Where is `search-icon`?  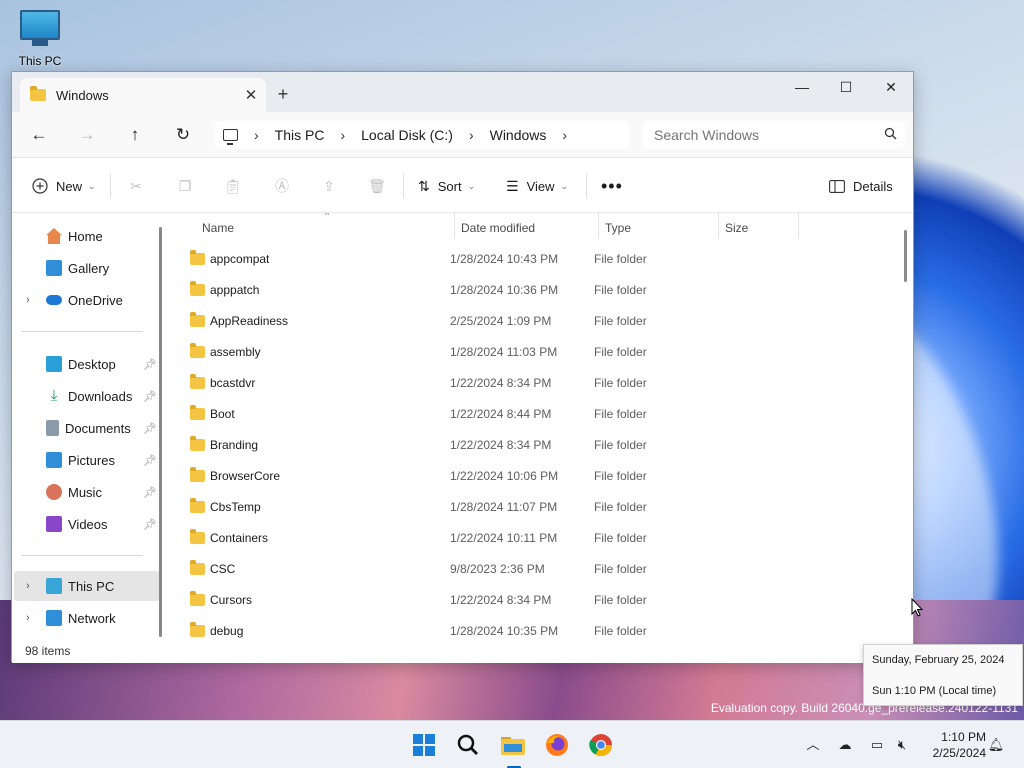 search-icon is located at coordinates (890, 135).